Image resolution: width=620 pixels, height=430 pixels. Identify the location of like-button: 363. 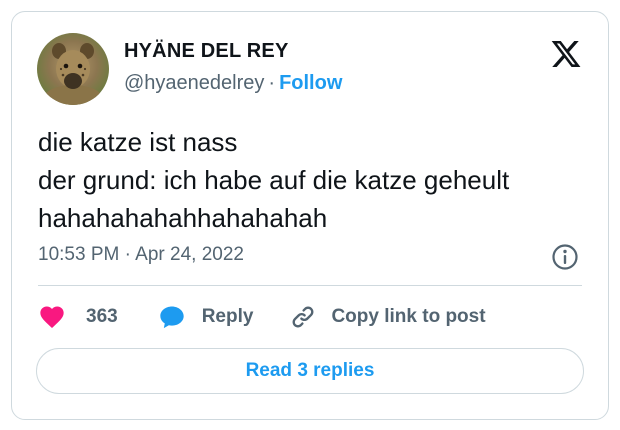
(78, 317).